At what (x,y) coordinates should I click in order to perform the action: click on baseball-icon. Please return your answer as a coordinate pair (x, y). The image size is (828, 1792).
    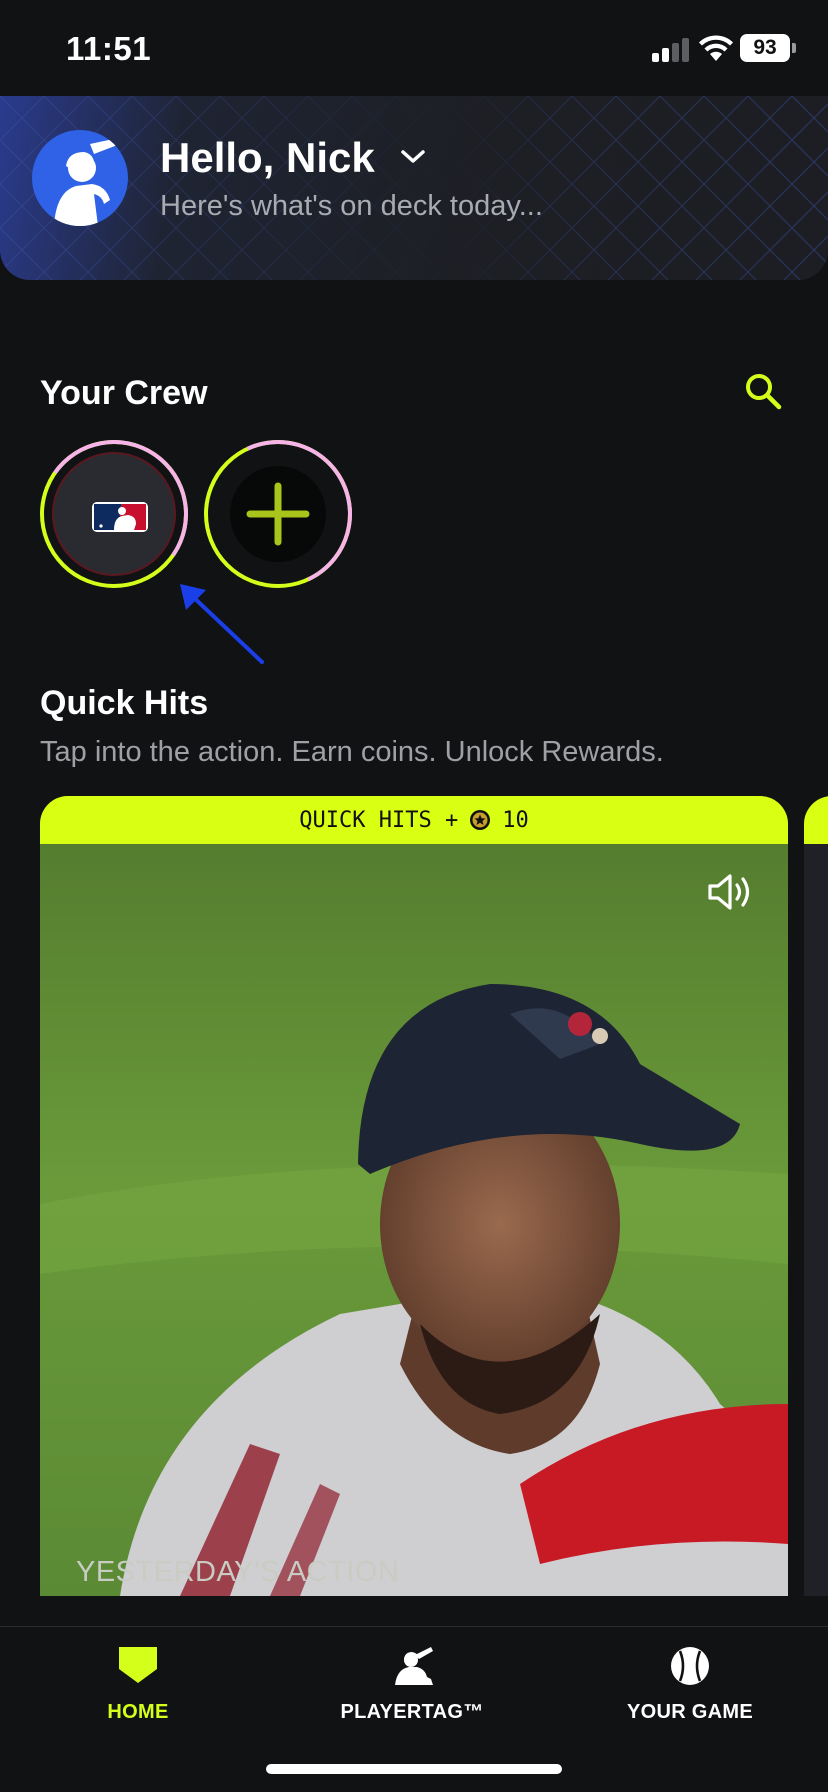
    Looking at the image, I should click on (690, 1666).